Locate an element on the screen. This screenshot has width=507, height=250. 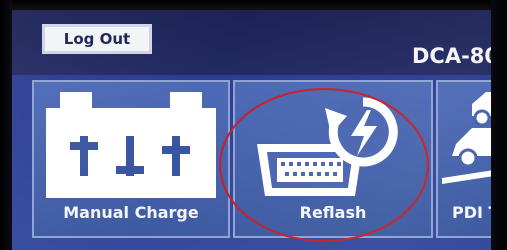
tile-label-reflash: Reflash is located at coordinates (333, 212).